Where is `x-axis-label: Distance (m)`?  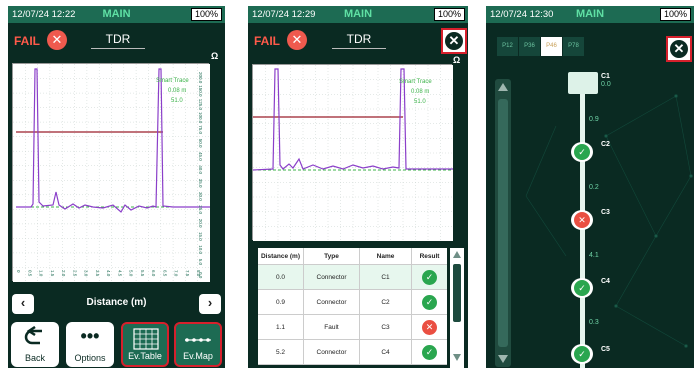
x-axis-label: Distance (m) is located at coordinates (116, 302).